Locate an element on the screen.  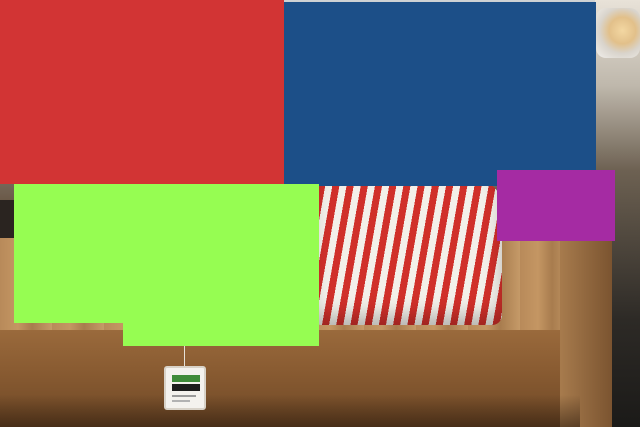
striped-paper-bag is located at coordinates (407, 252).